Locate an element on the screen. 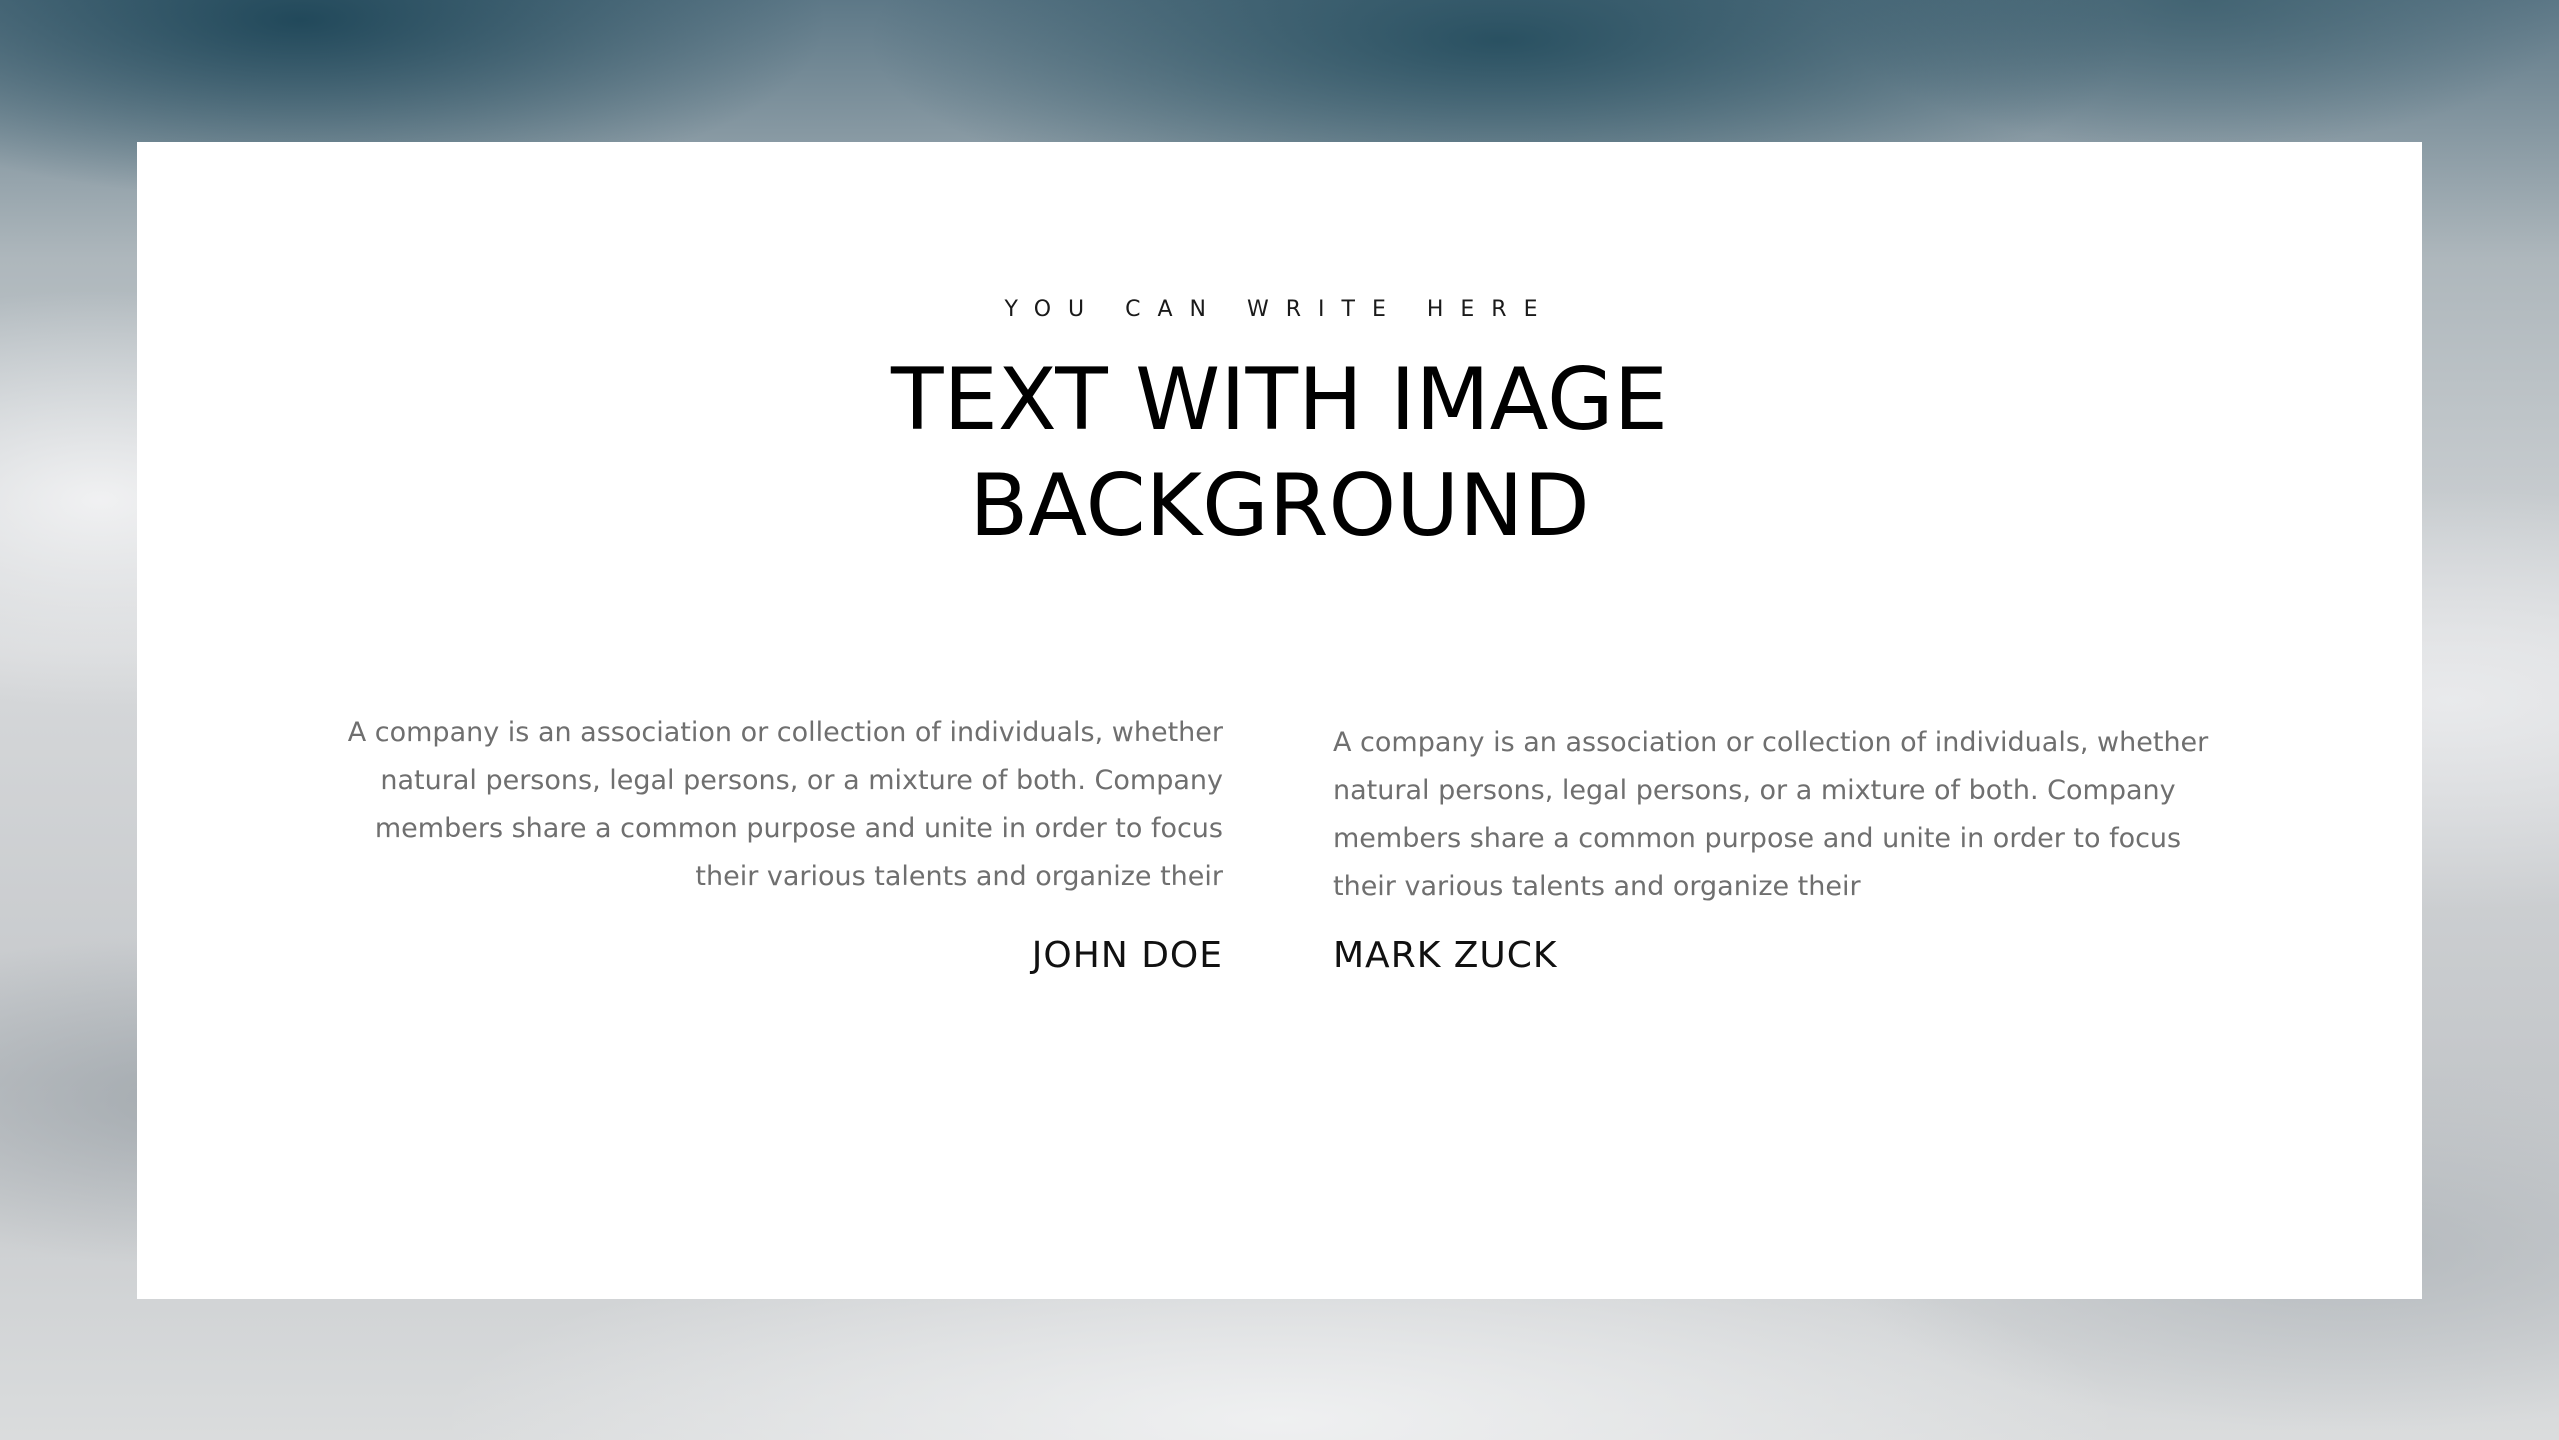  slide-title-line-1: TEXT WITH IMAGE is located at coordinates (1279, 400).